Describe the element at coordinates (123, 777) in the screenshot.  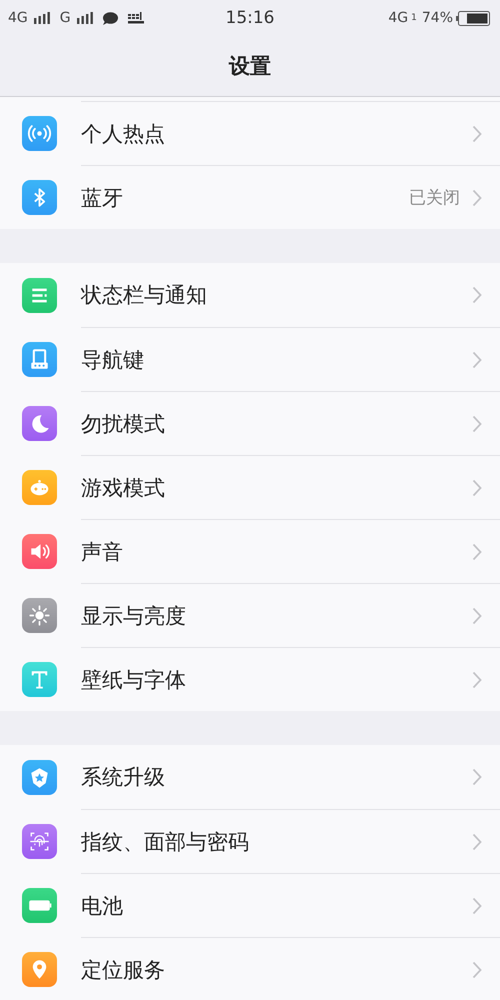
I see `setting-label: 系统升级` at that location.